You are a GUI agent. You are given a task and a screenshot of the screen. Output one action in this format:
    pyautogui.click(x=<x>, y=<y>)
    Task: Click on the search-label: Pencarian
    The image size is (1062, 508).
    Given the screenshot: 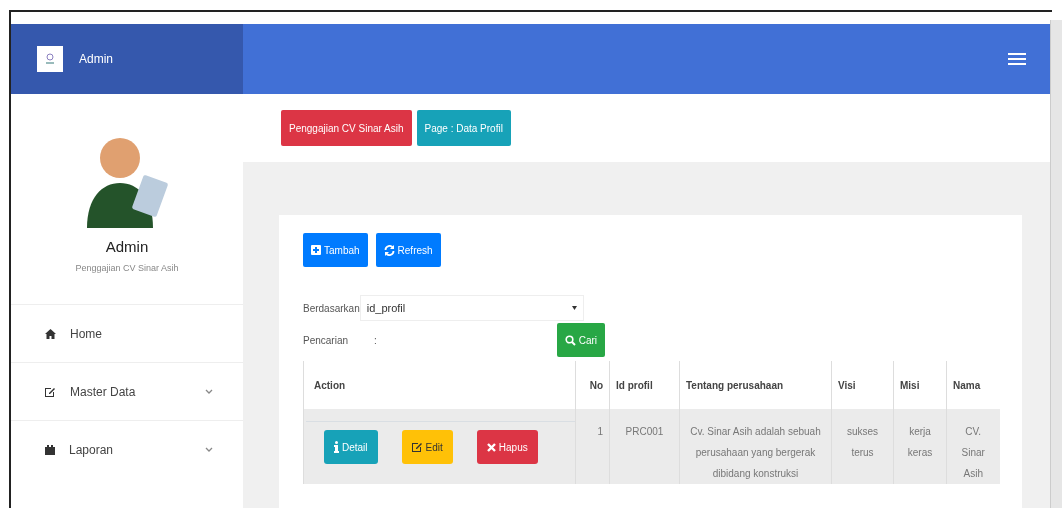 What is the action you would take?
    pyautogui.click(x=326, y=340)
    